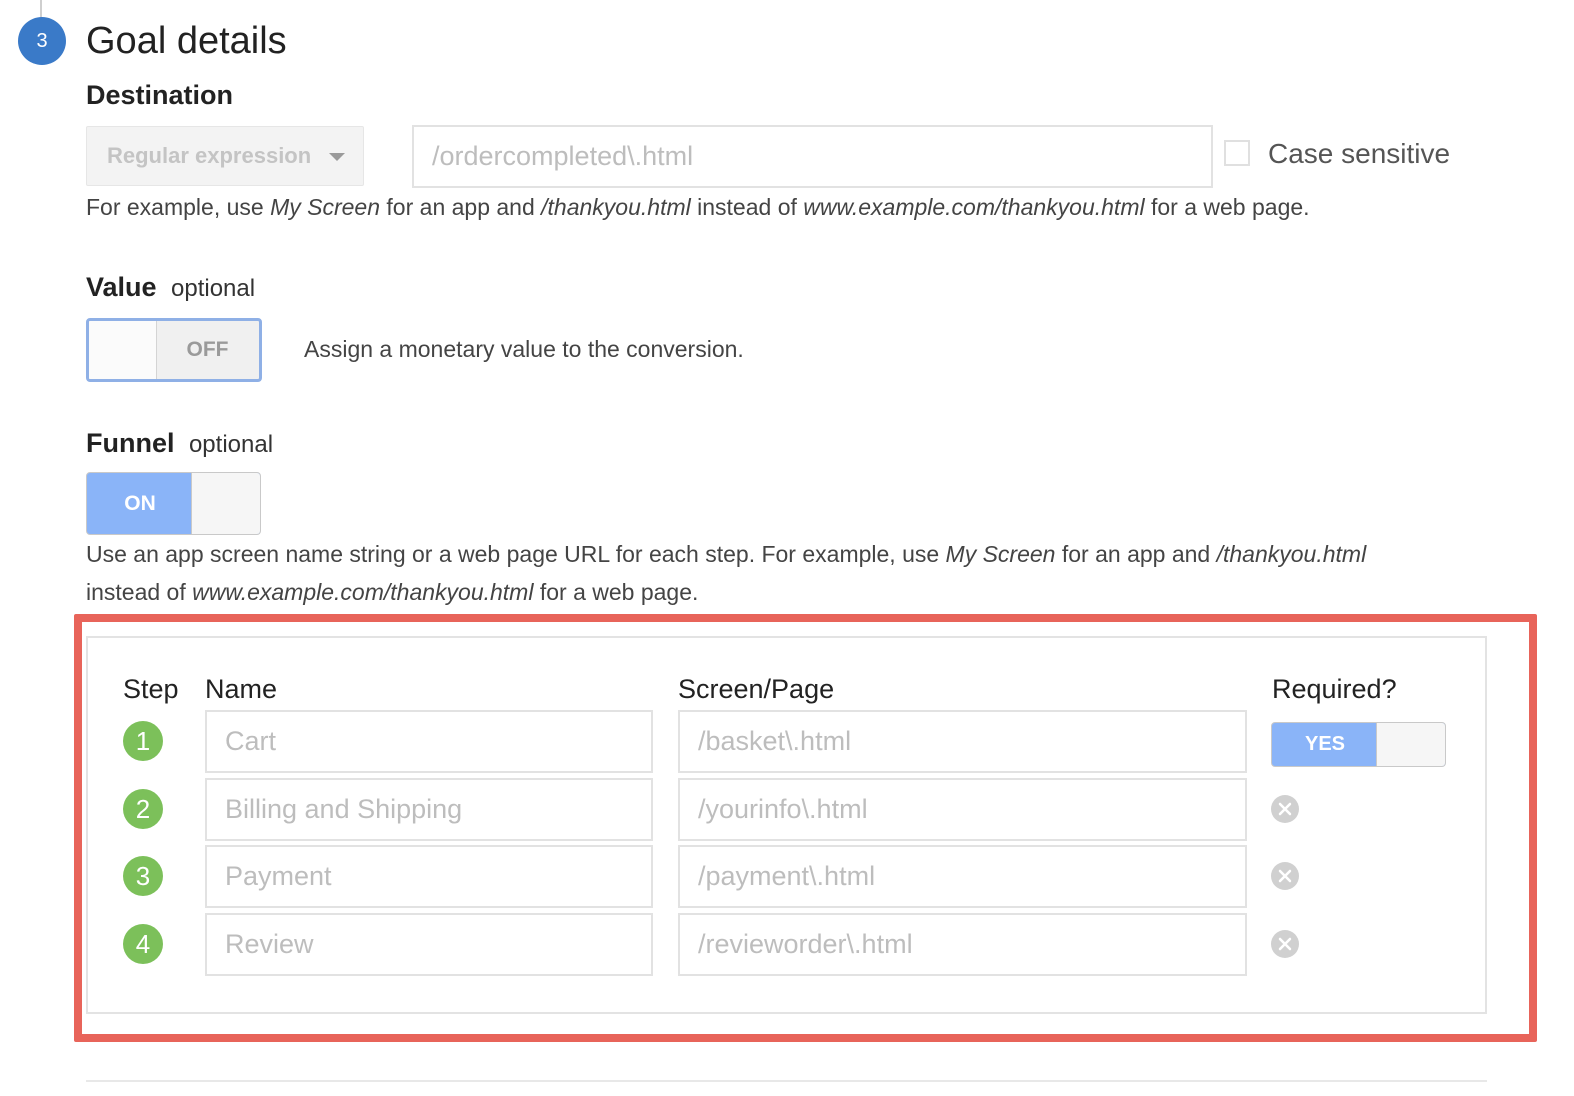 The height and width of the screenshot is (1096, 1574). I want to click on section-divider, so click(786, 1081).